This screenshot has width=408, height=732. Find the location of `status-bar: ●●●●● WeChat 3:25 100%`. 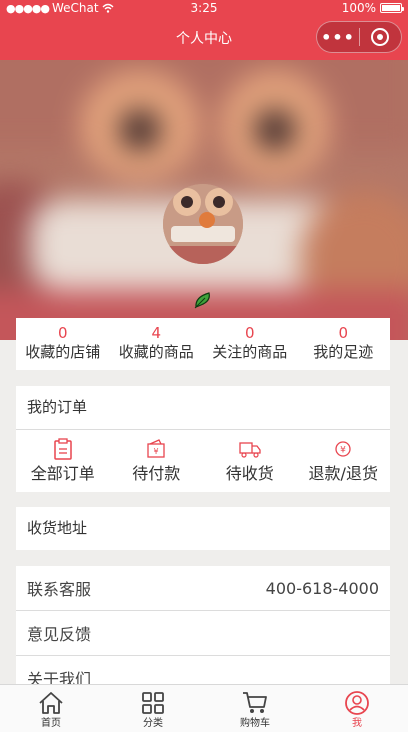

status-bar: ●●●●● WeChat 3:25 100% is located at coordinates (204, 8).